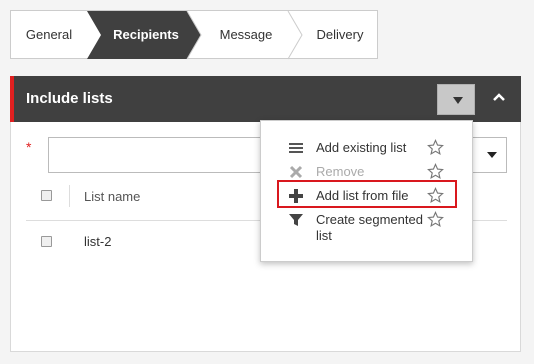 Image resolution: width=534 pixels, height=364 pixels. Describe the element at coordinates (371, 228) in the screenshot. I see `menu-item-label: Create segmented list` at that location.